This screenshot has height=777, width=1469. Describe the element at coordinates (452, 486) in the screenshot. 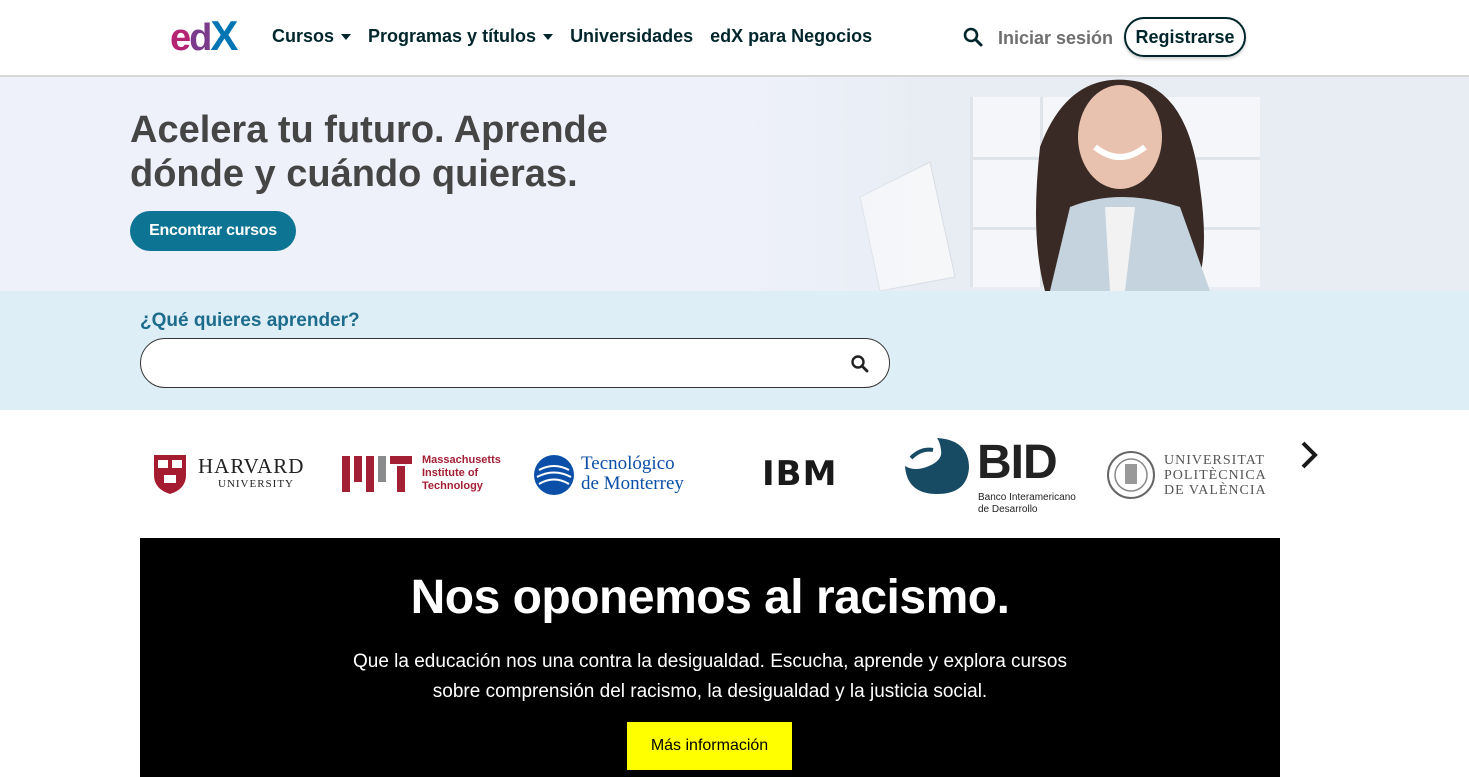

I see `mit-line-3: Technology` at that location.